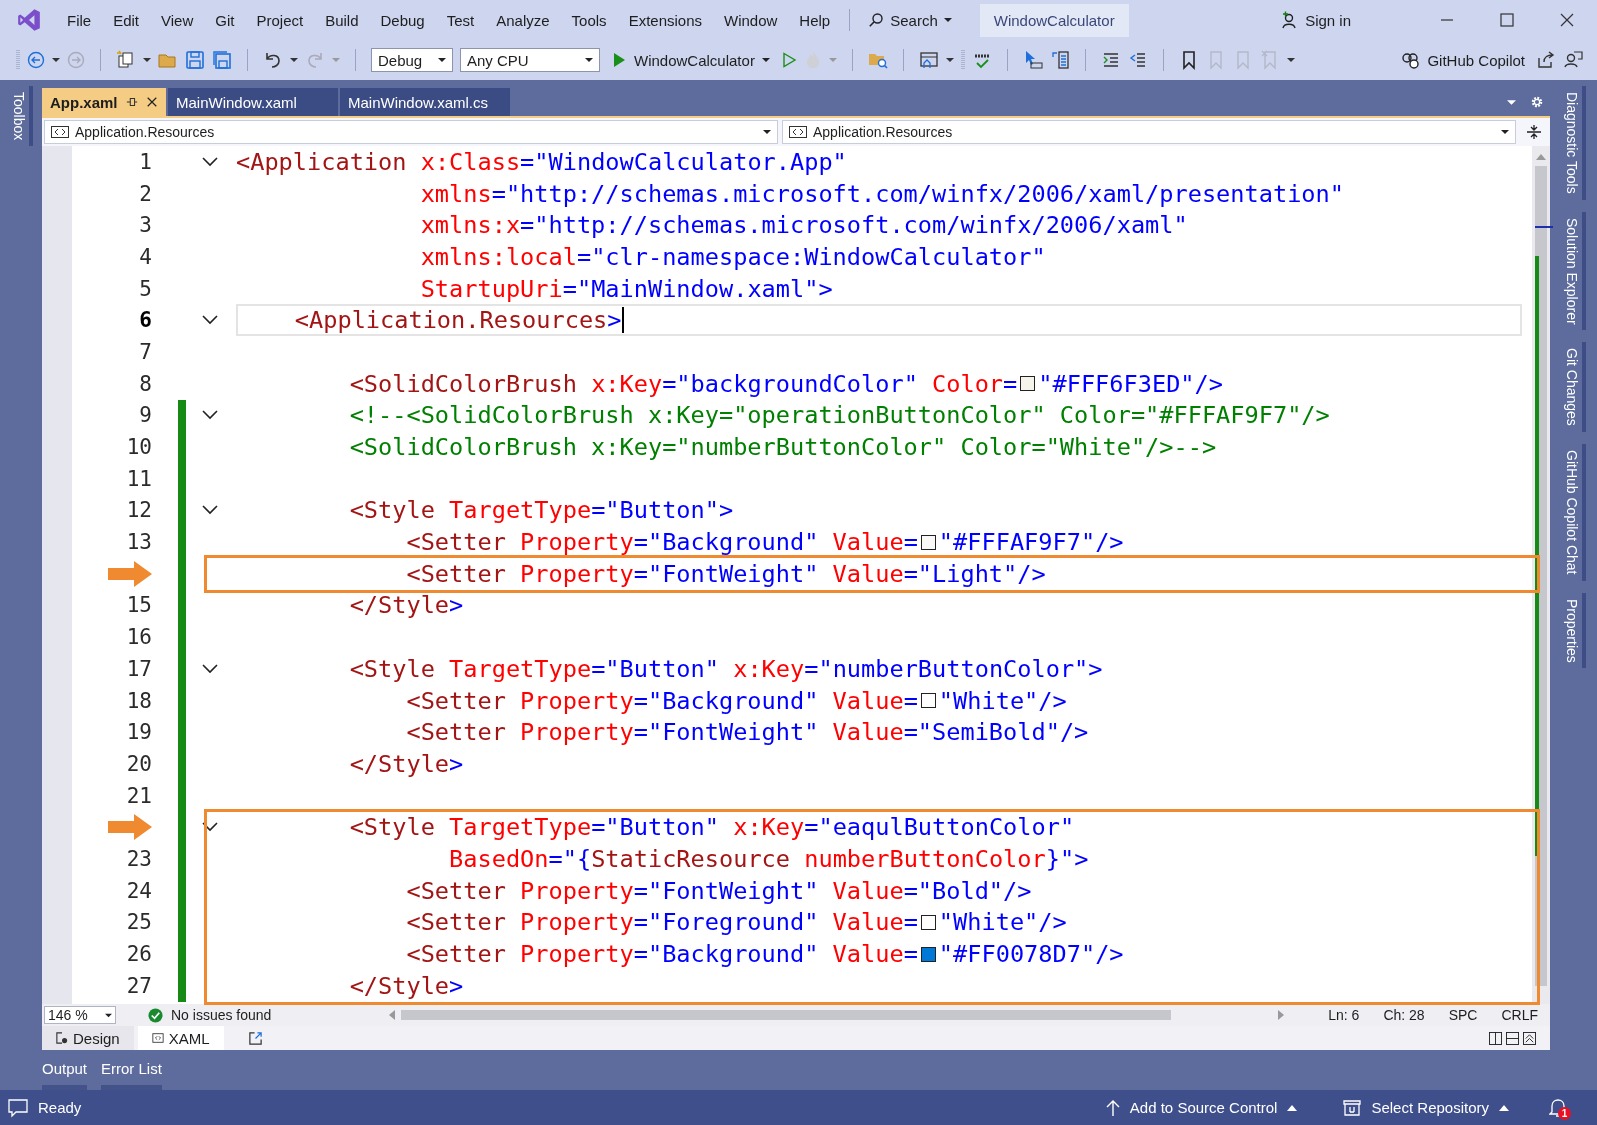  Describe the element at coordinates (690, 858) in the screenshot. I see `xml-tag: StaticResource` at that location.